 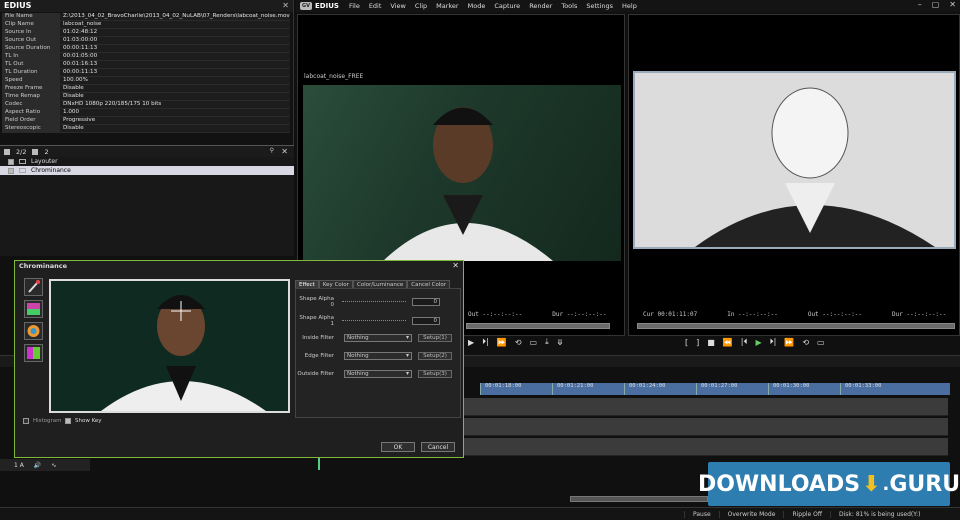 What do you see at coordinates (83, 421) in the screenshot?
I see `show-key-option: Show Key` at bounding box center [83, 421].